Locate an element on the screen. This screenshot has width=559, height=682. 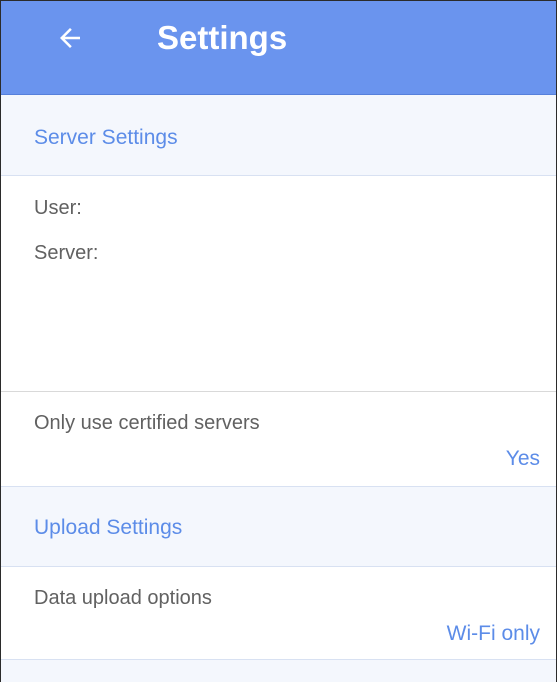
section-title-server: Server Settings is located at coordinates (106, 137).